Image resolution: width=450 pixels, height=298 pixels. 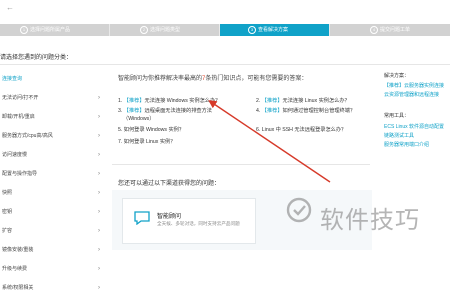 I want to click on sidebar-item-label: 升级与续费, so click(x=15, y=269).